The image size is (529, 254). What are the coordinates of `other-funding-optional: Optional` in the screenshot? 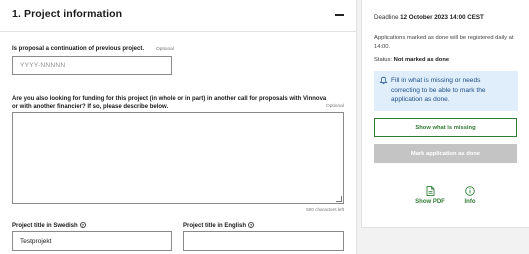 It's located at (335, 106).